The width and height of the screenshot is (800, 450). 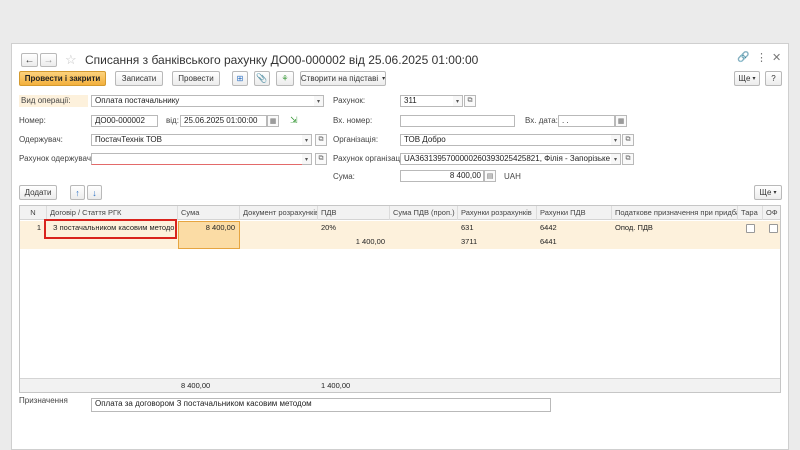 What do you see at coordinates (771, 213) in the screenshot?
I see `col-of: ОФ` at bounding box center [771, 213].